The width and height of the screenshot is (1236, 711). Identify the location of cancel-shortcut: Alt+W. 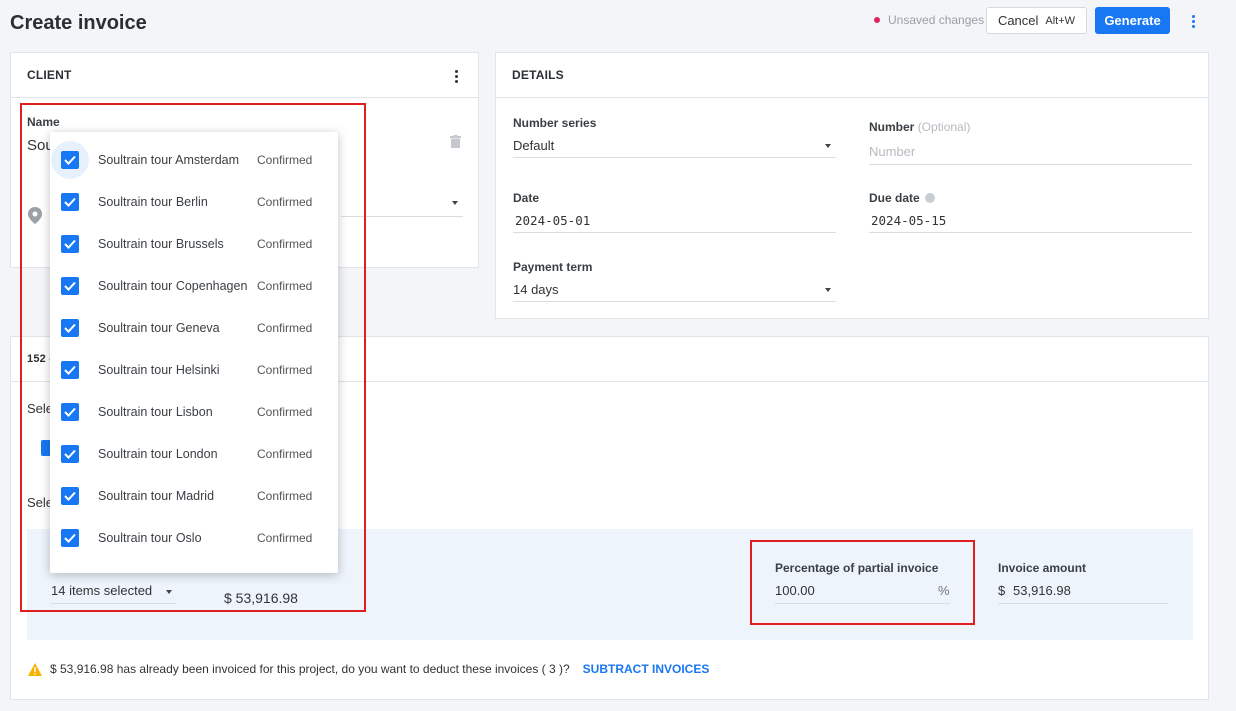
(1060, 20).